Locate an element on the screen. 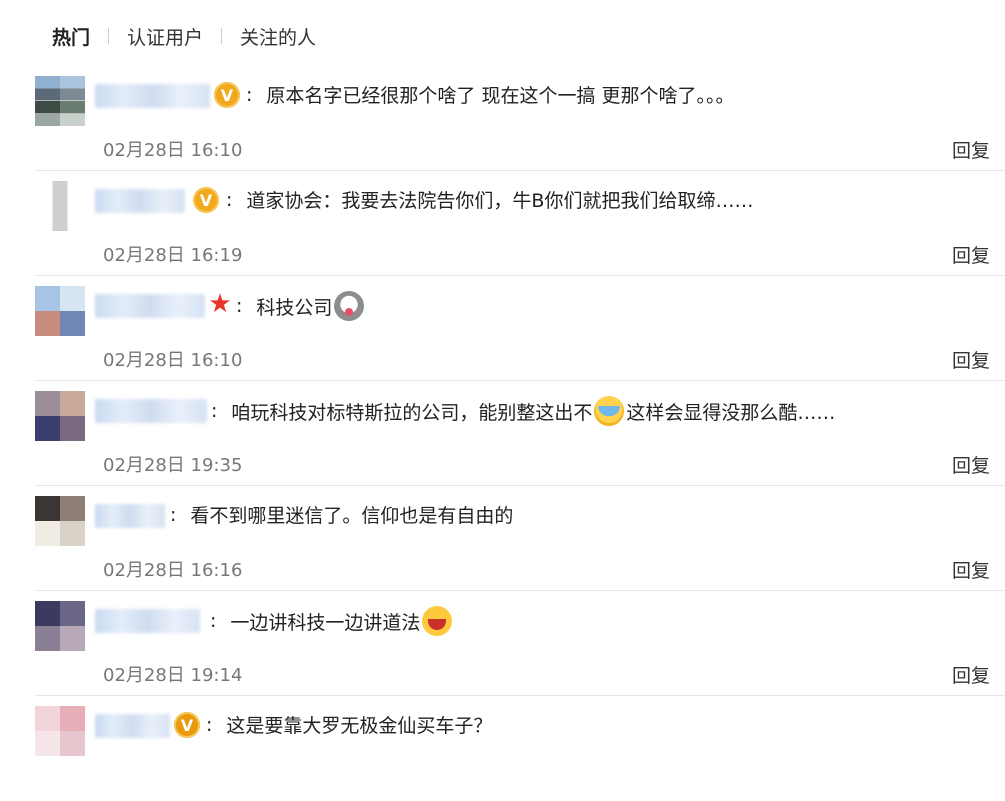 This screenshot has width=1005, height=801. comment-text: : 看不到哪里迷信了。信仰也是有自由的 is located at coordinates (341, 514).